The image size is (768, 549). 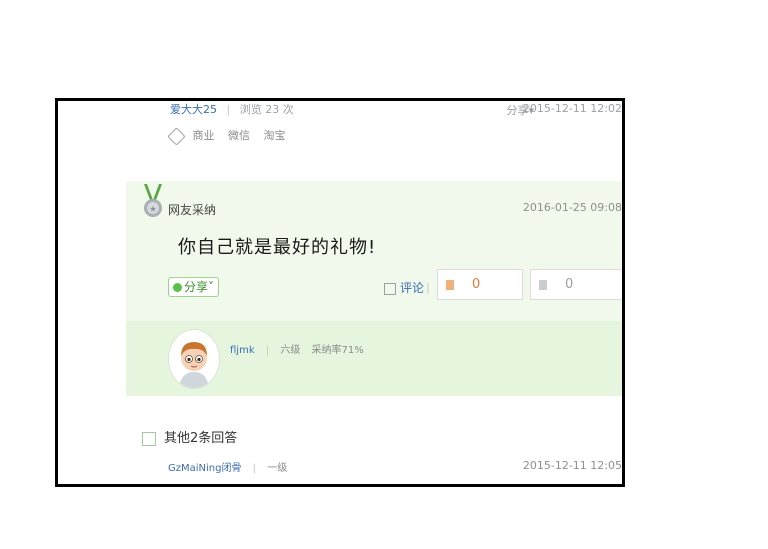 I want to click on other-answer-meta: GzMaiNing闭骨 | 一级, so click(x=227, y=466).